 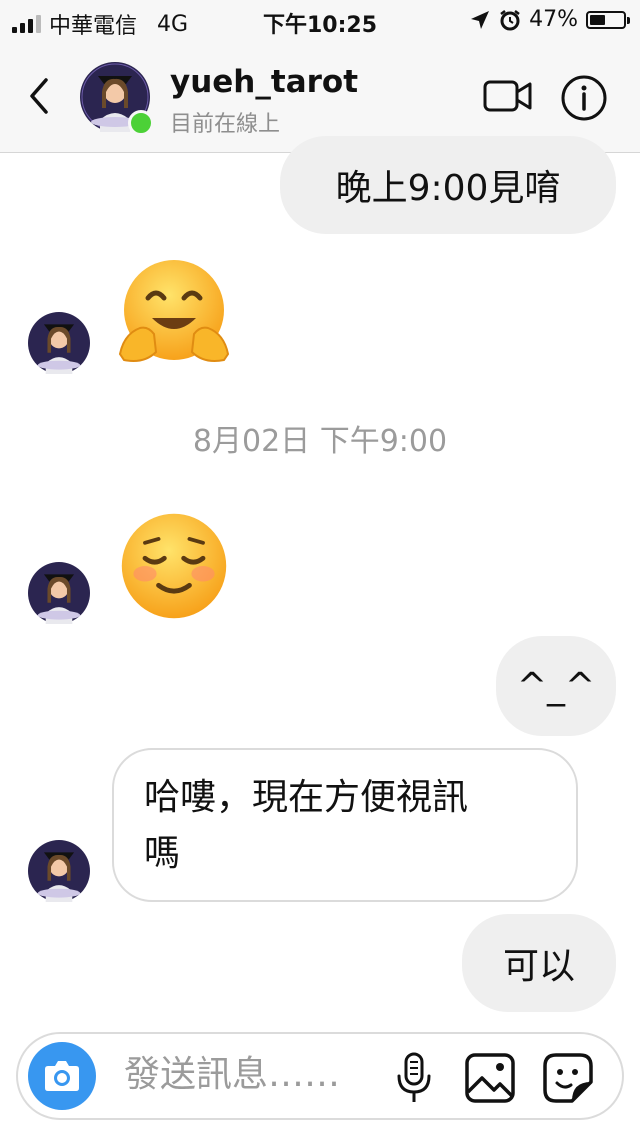 I want to click on message-composer, so click(x=320, y=1076).